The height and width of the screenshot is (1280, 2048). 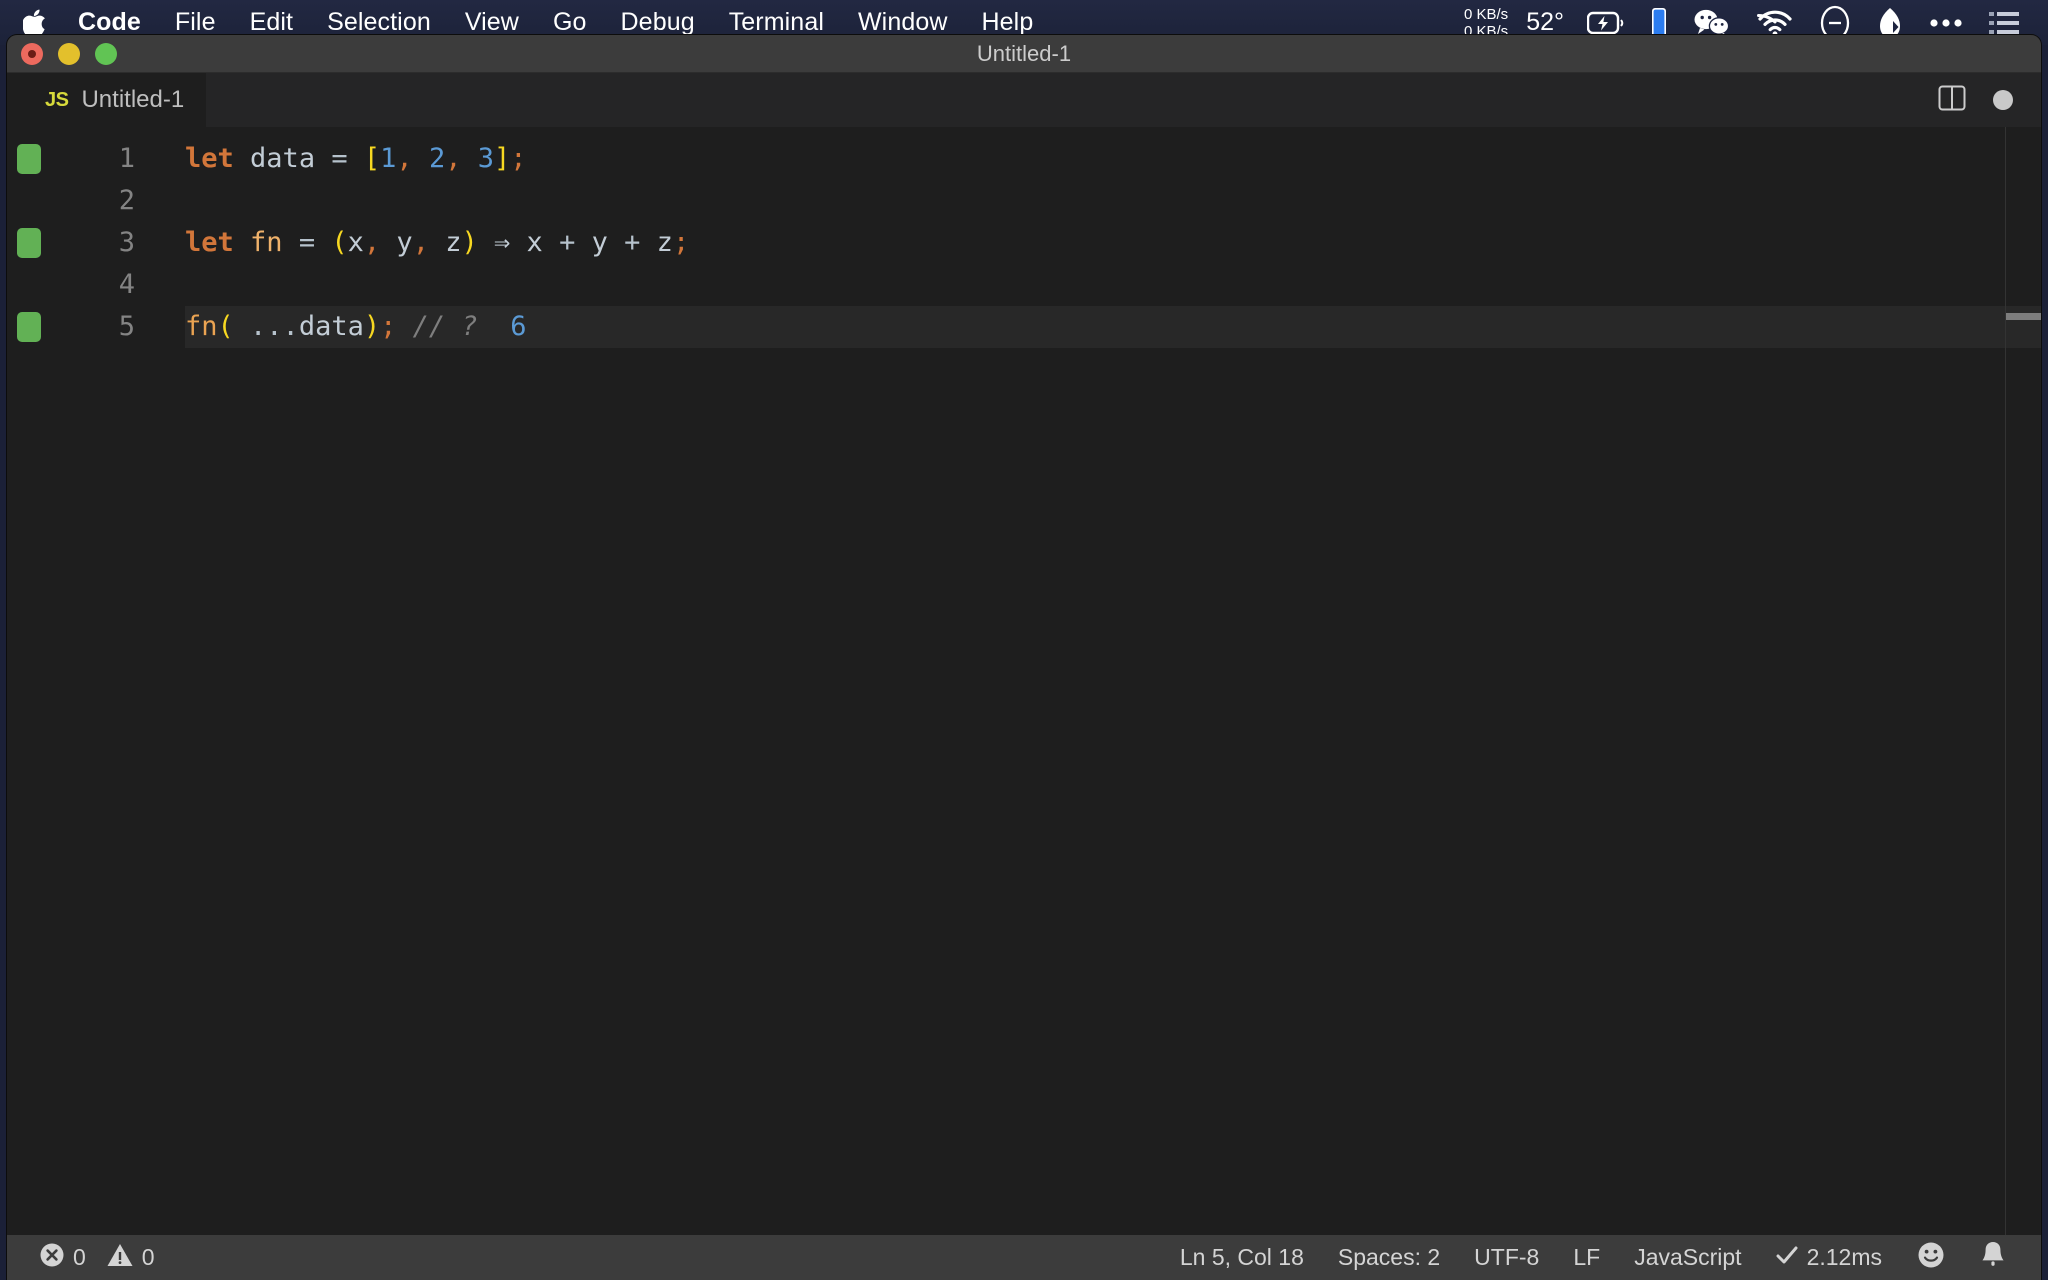 I want to click on token: data, so click(x=331, y=326).